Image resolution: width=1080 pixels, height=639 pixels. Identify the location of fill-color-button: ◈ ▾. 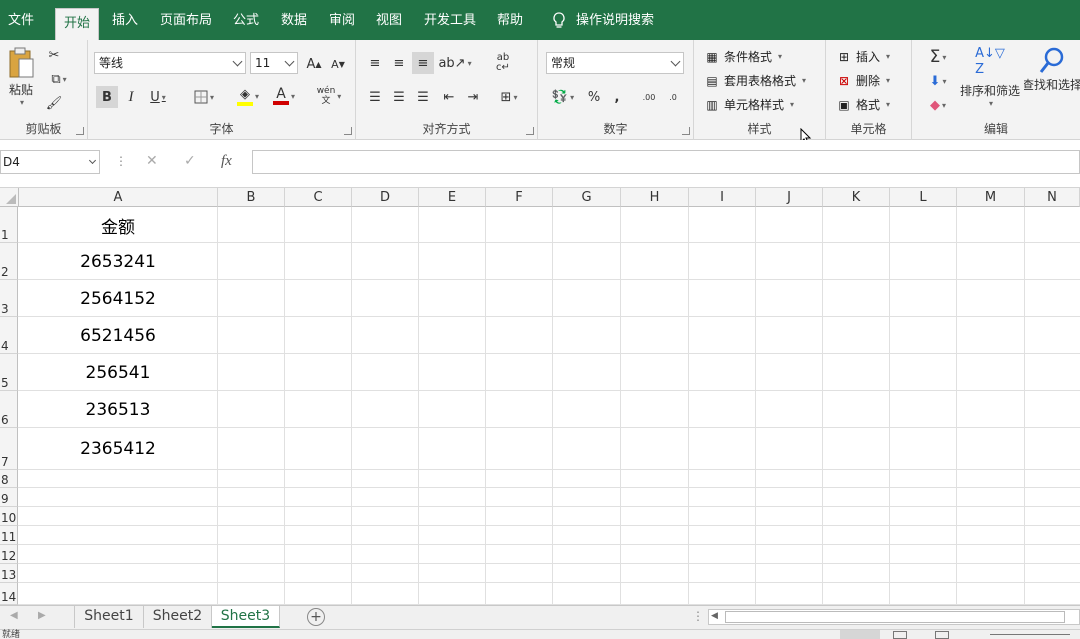
(248, 96).